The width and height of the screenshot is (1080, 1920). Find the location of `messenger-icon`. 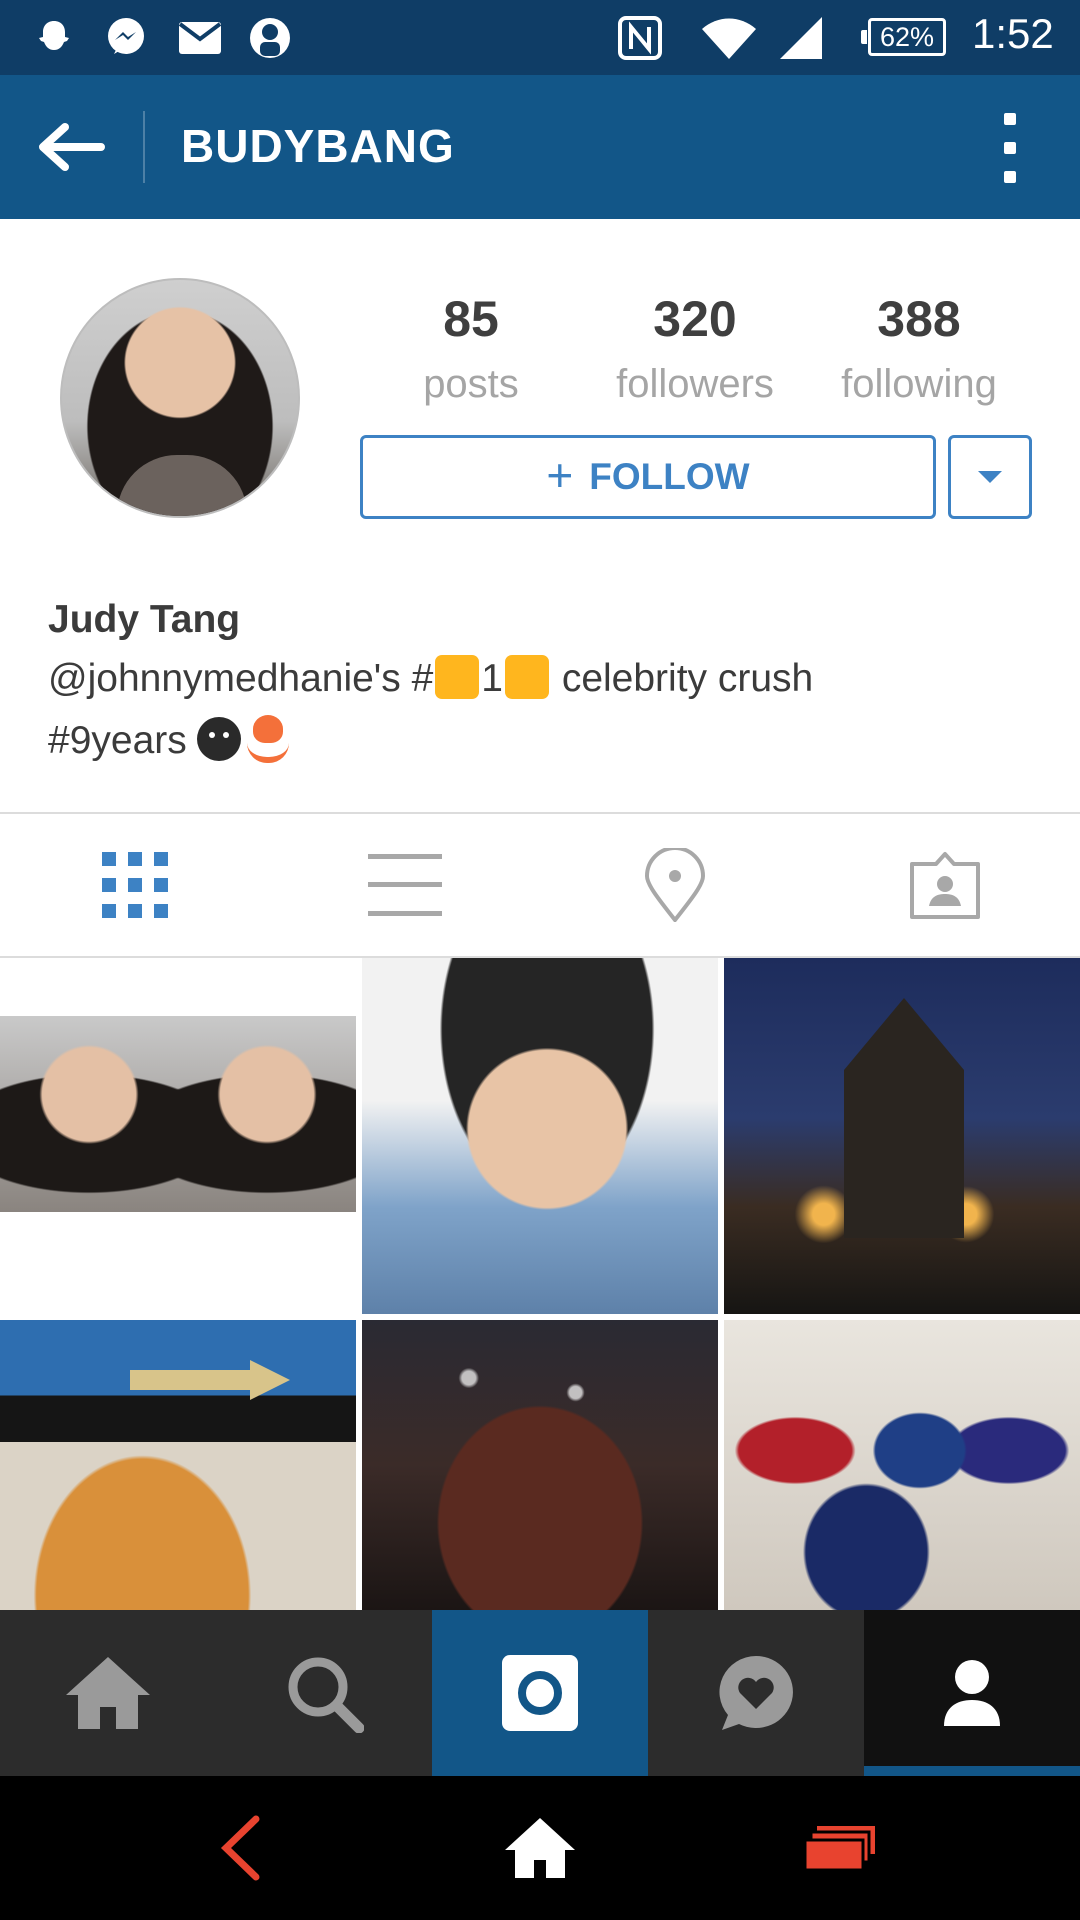

messenger-icon is located at coordinates (126, 38).